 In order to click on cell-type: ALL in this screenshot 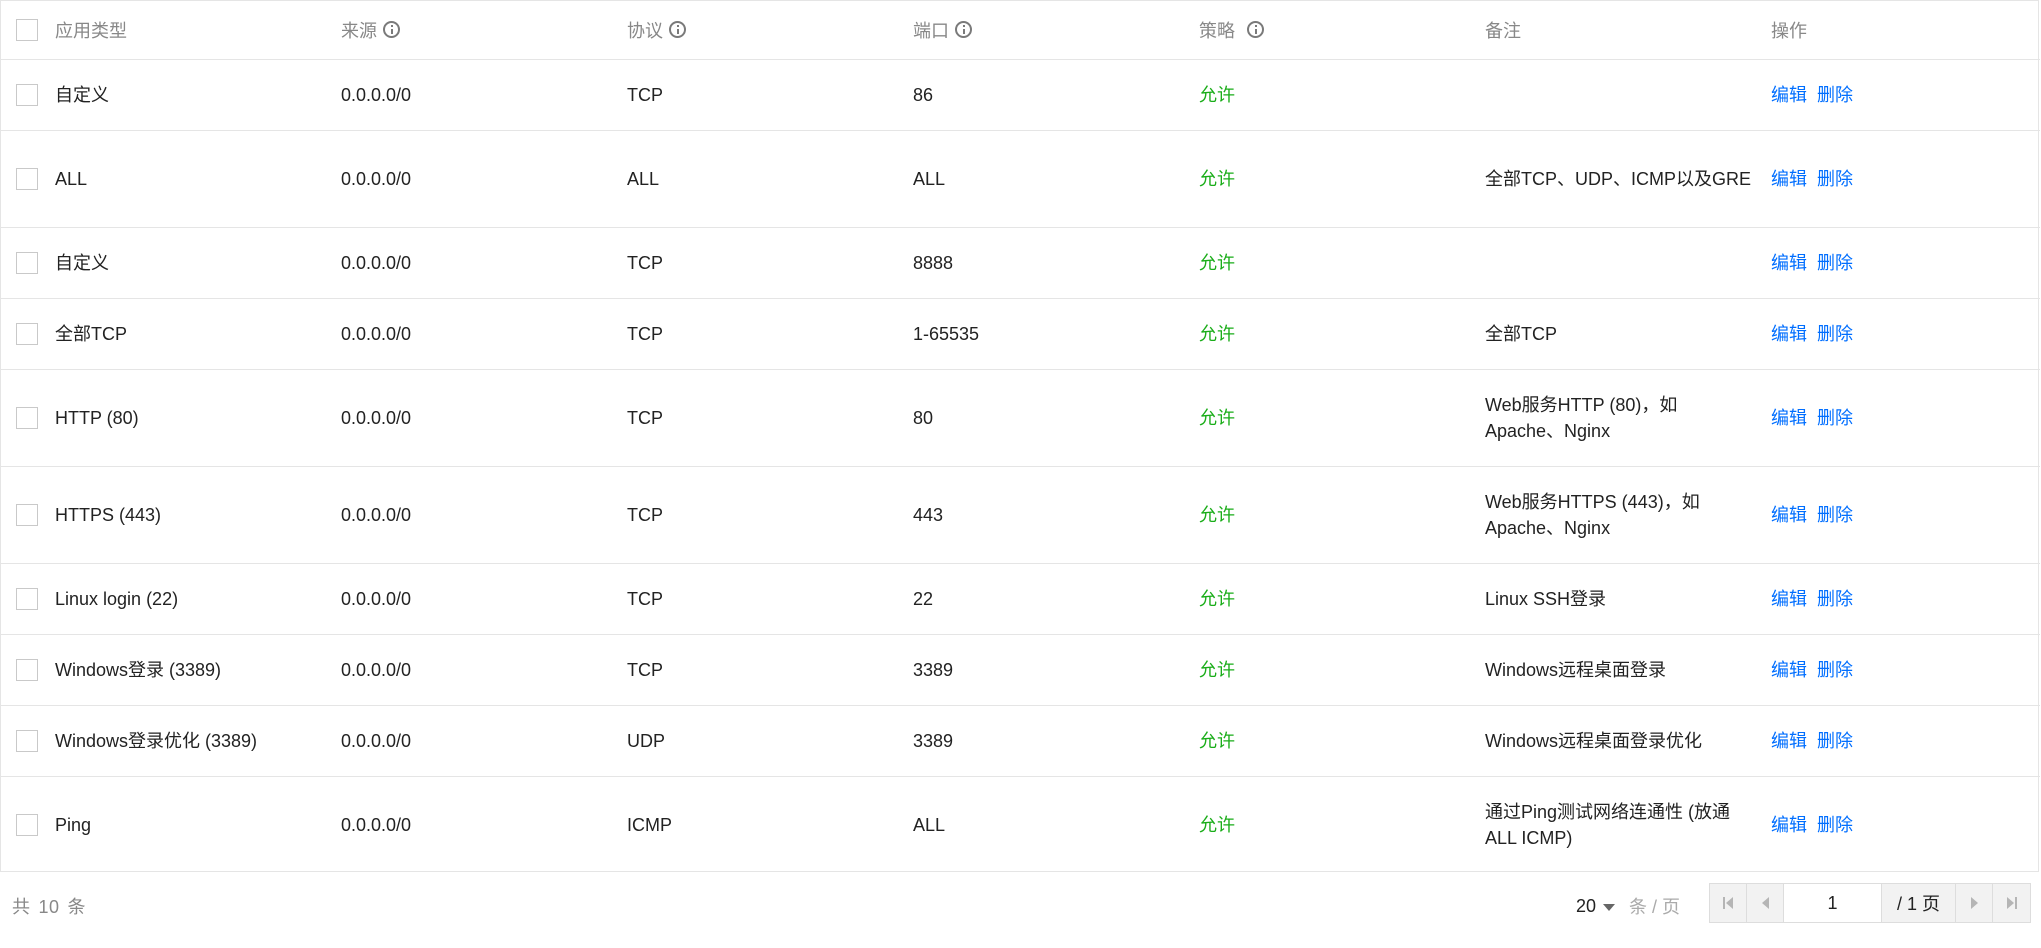, I will do `click(171, 179)`.